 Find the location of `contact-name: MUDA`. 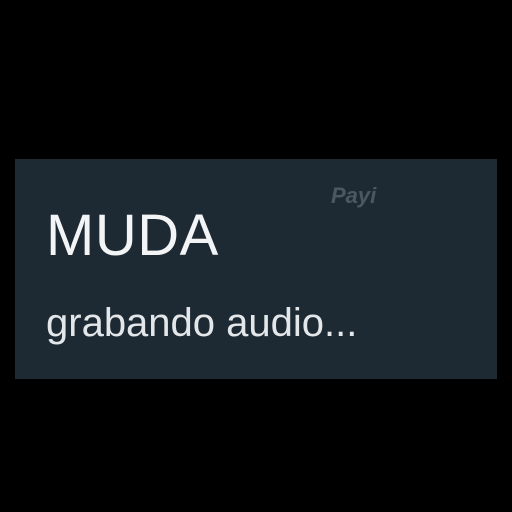

contact-name: MUDA is located at coordinates (132, 235).